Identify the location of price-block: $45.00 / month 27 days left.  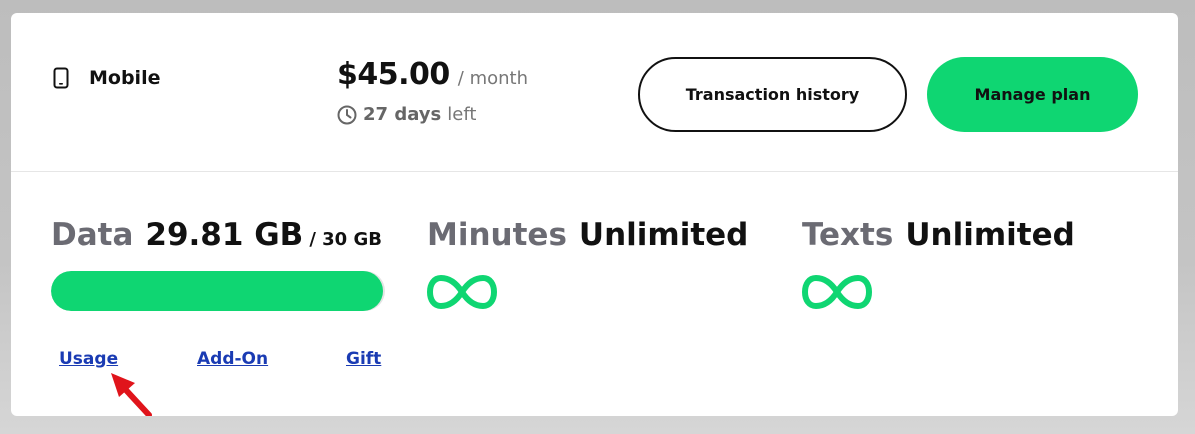
(432, 91).